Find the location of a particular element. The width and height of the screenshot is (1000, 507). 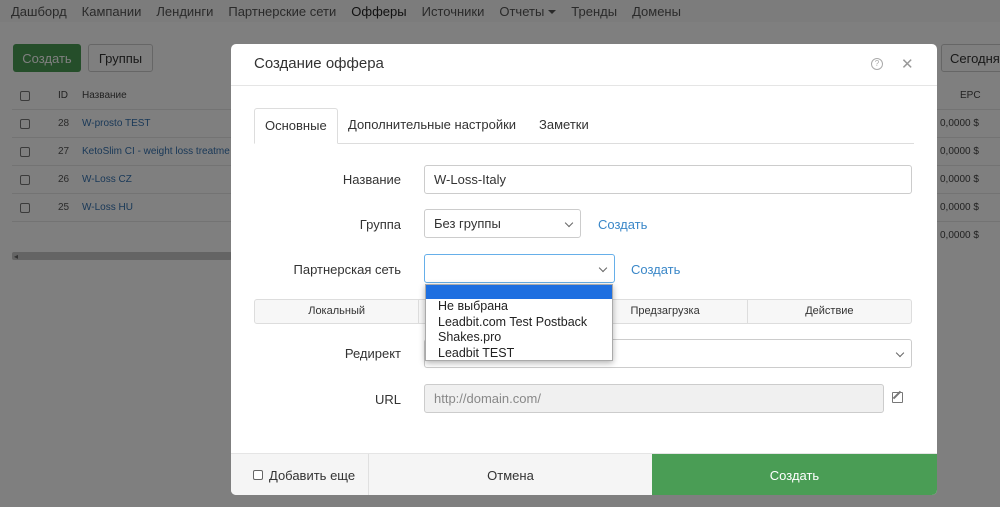

dropdown-option: Leadbit.com Test Postback is located at coordinates (519, 323).